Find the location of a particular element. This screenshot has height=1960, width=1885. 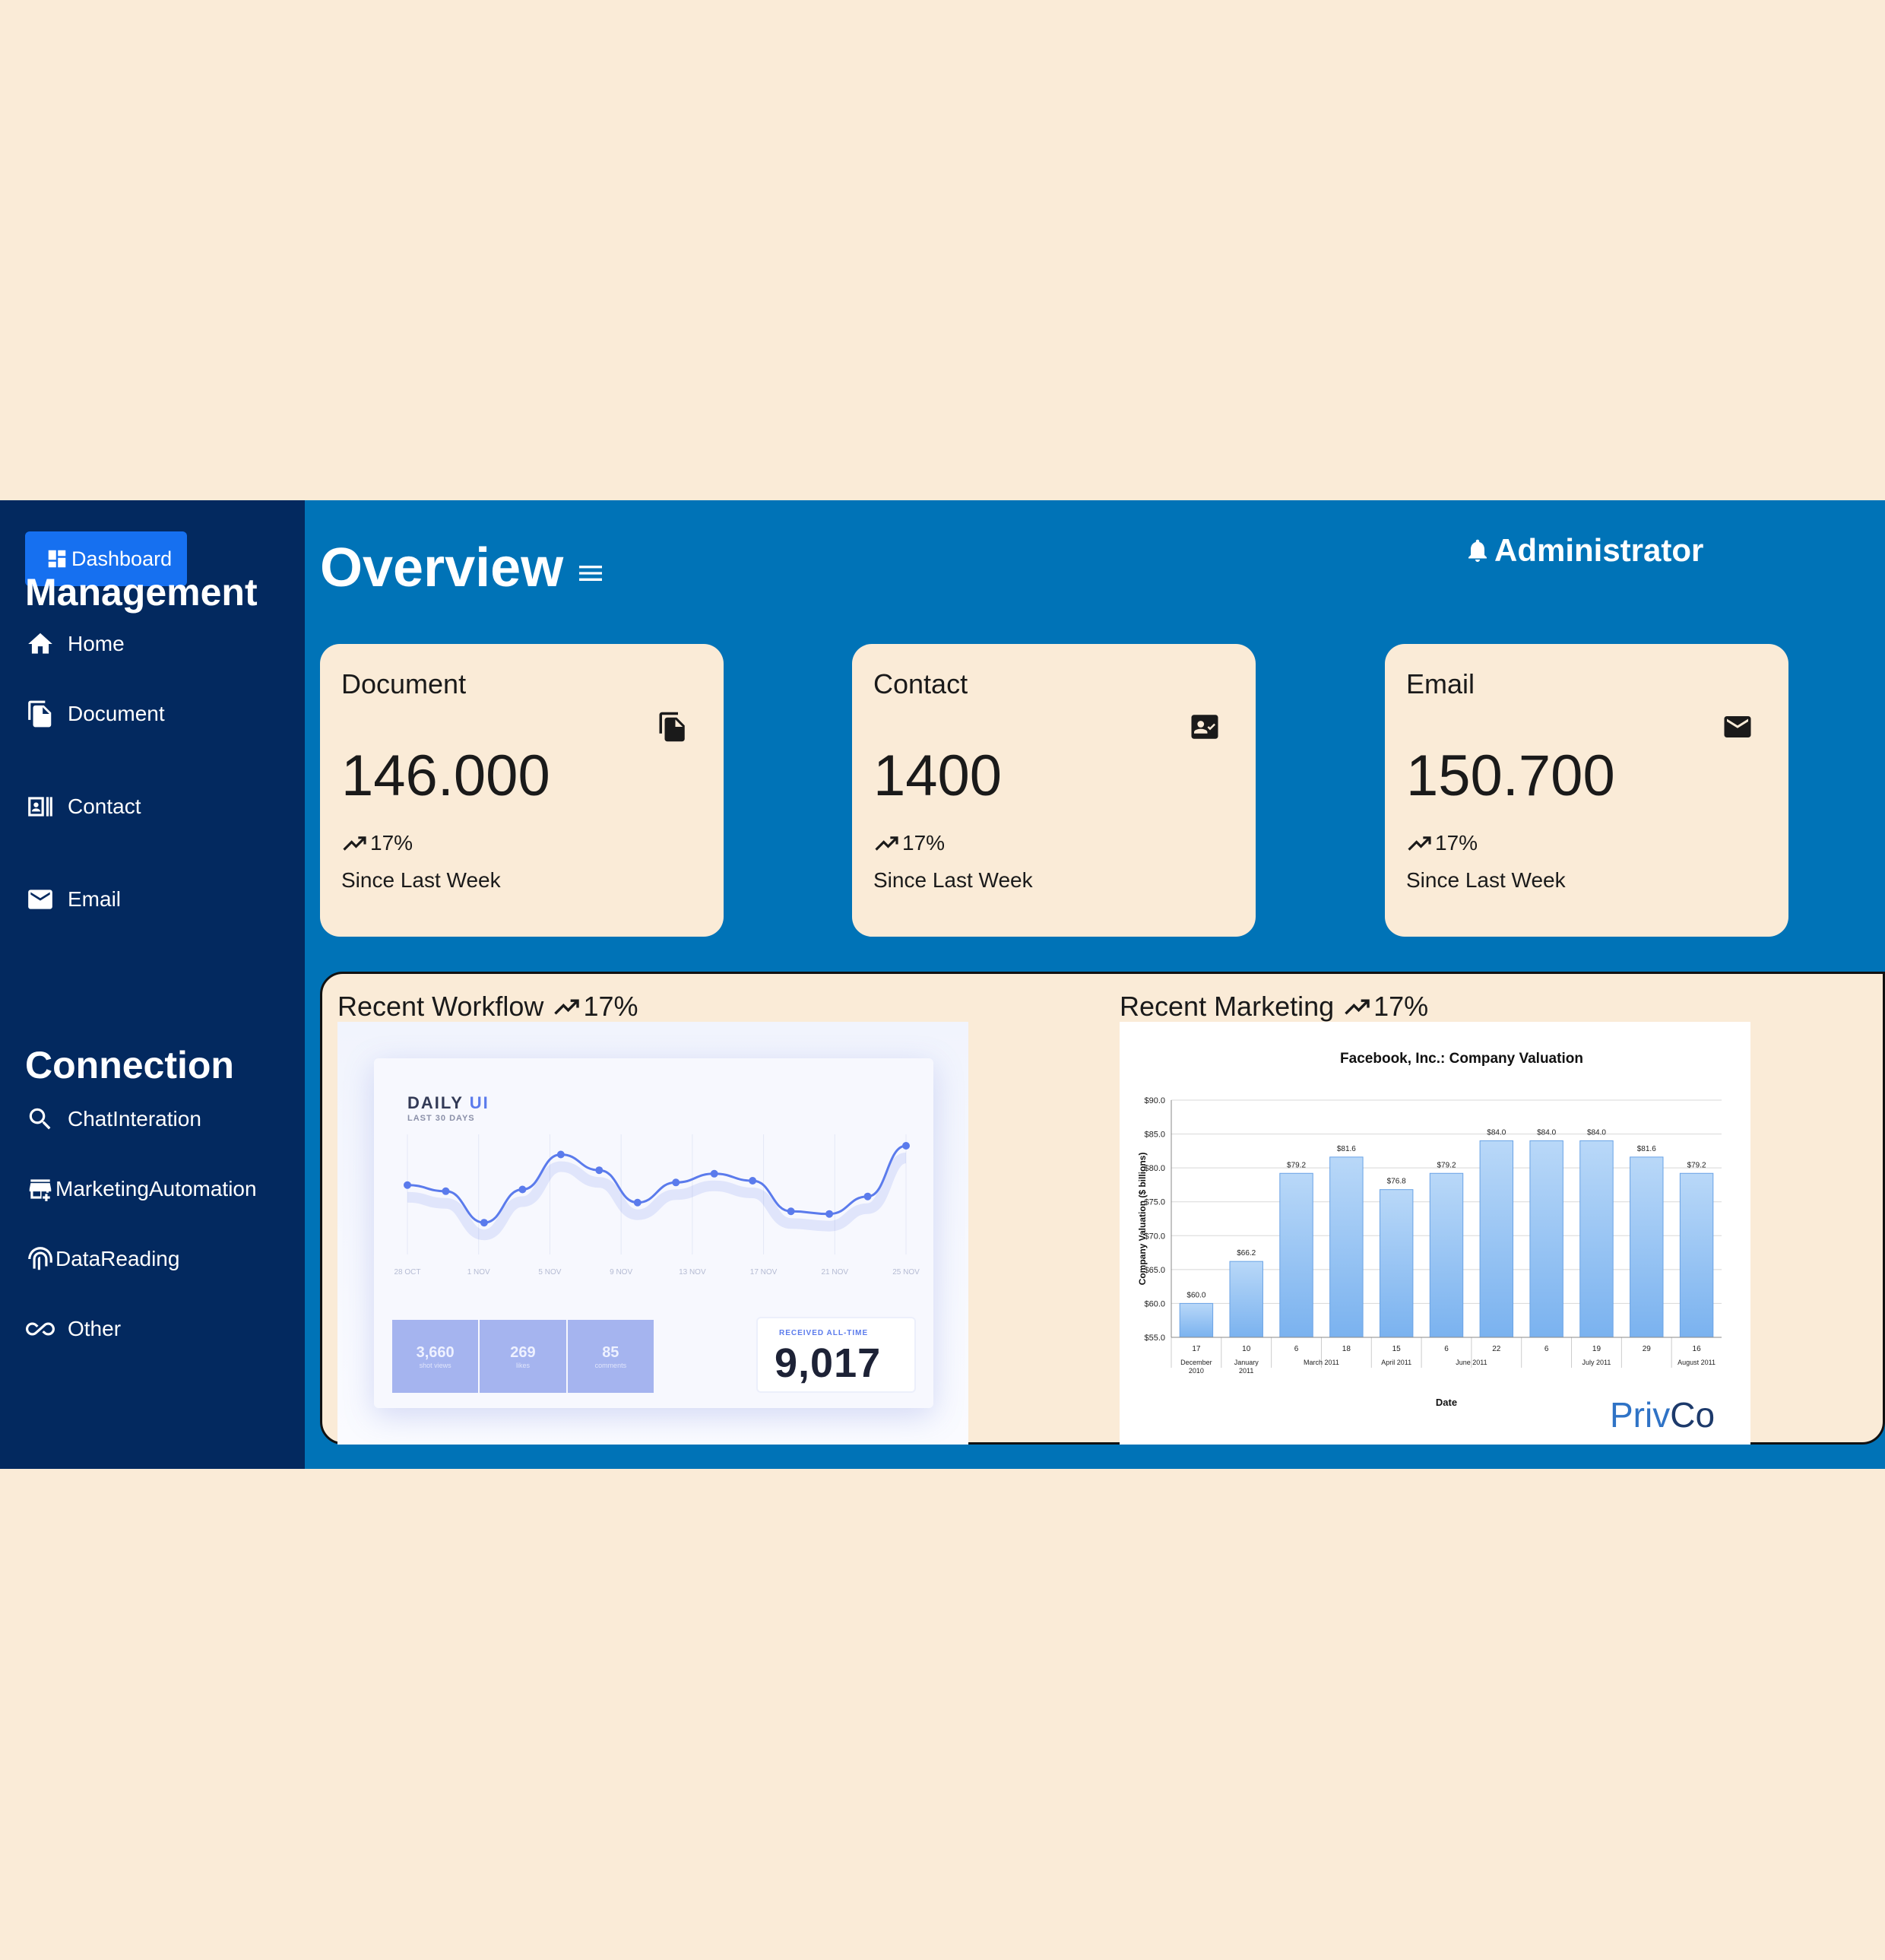

hamburger-menu-icon is located at coordinates (590, 573).